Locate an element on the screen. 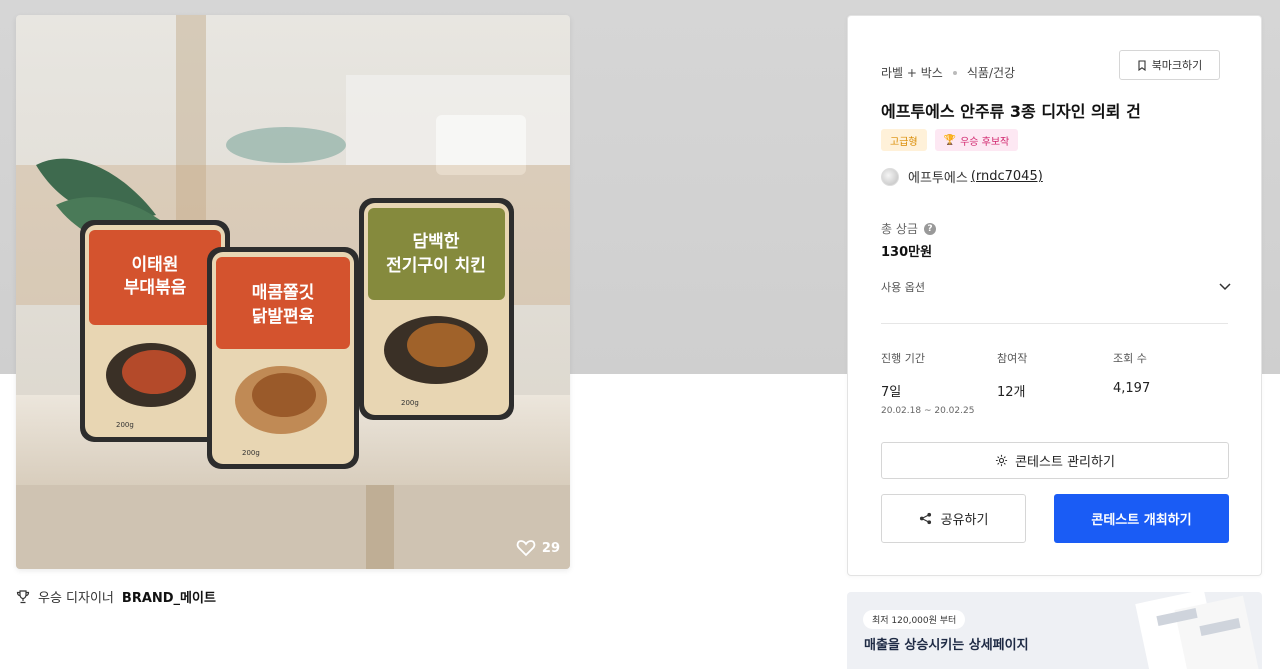 Image resolution: width=1280 pixels, height=669 pixels. share-label: 공유하기 is located at coordinates (964, 520).